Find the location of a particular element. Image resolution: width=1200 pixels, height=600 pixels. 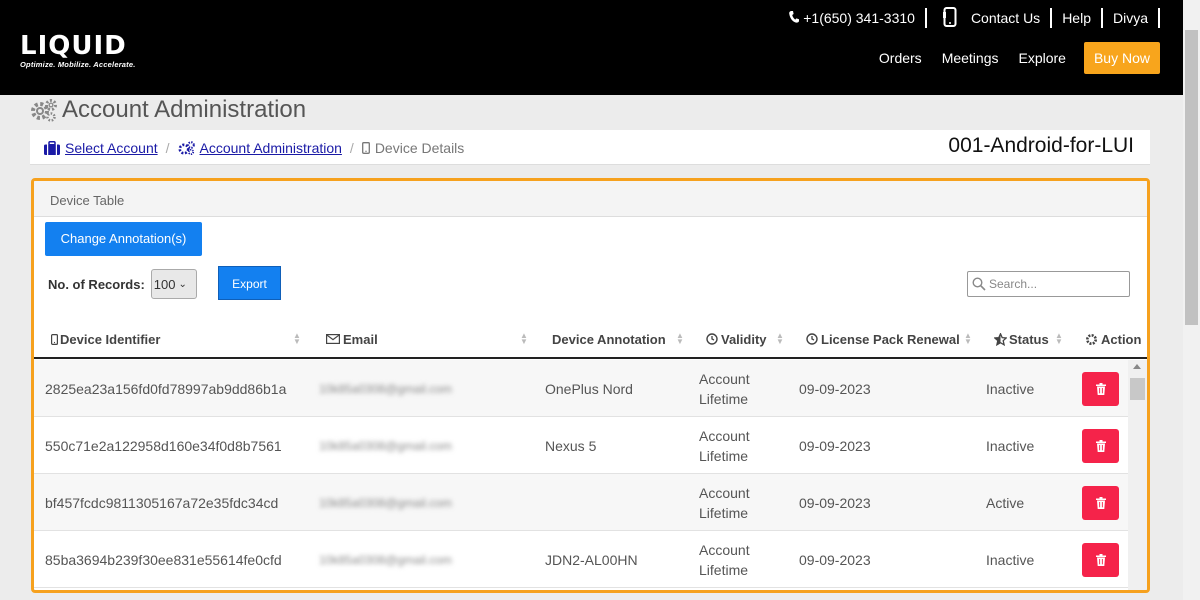

chevron-down-icon: ⌄ is located at coordinates (182, 284).